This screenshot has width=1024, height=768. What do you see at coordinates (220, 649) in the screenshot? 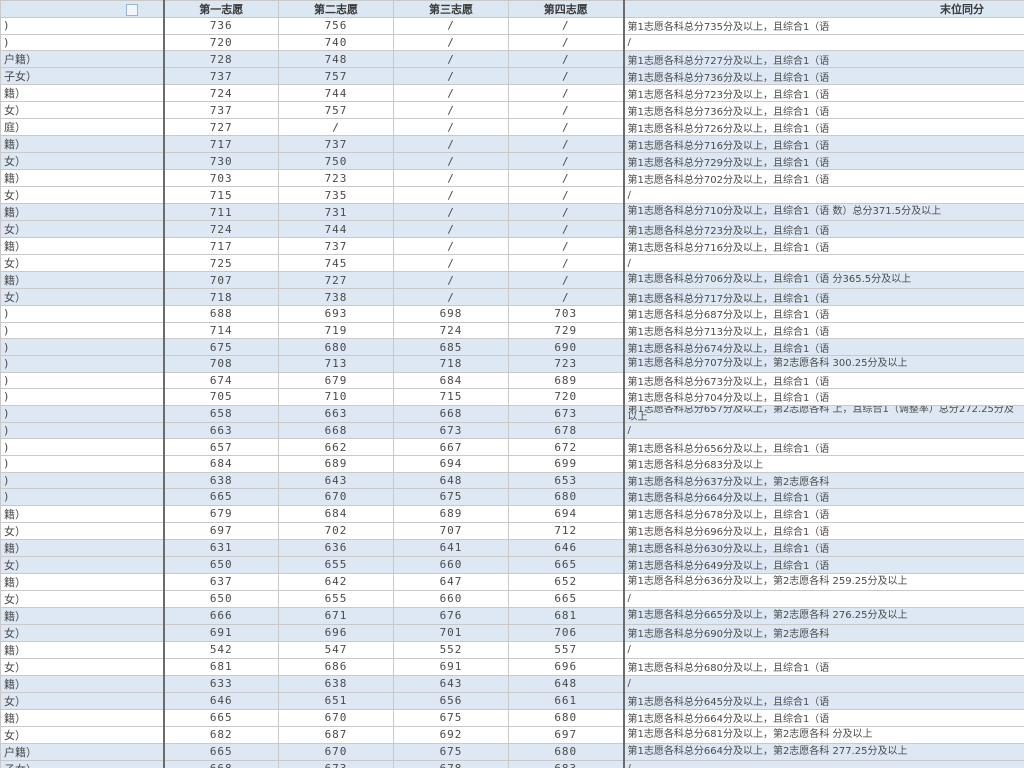
I see `cell-choice-1: 542` at bounding box center [220, 649].